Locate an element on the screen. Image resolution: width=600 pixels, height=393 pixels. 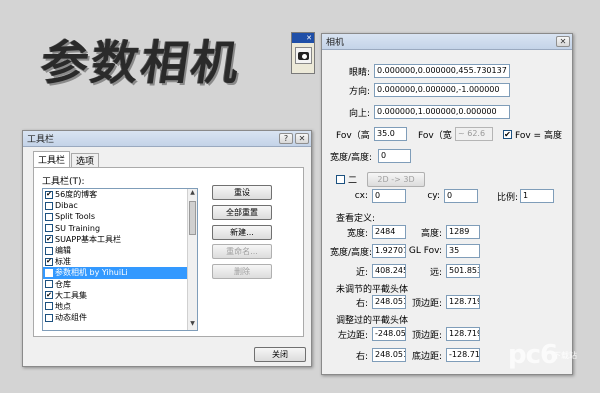
view-definition-heading: 查看定义: is located at coordinates (356, 219).